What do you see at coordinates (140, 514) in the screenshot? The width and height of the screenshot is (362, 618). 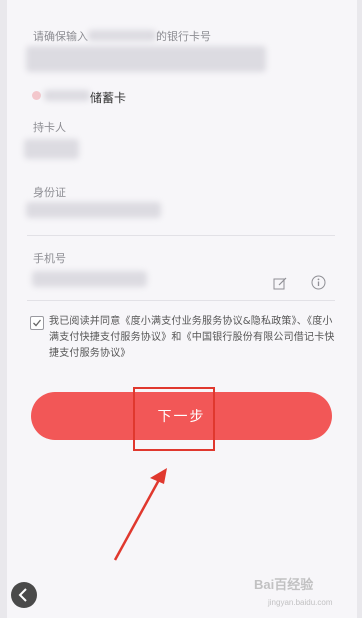 I see `annotation-arrow` at bounding box center [140, 514].